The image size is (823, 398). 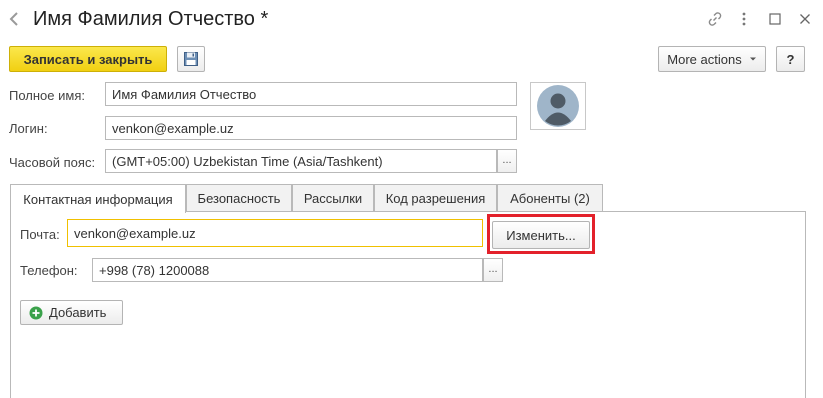 I want to click on phone-field: +998 (78) 1200088, so click(x=287, y=270).